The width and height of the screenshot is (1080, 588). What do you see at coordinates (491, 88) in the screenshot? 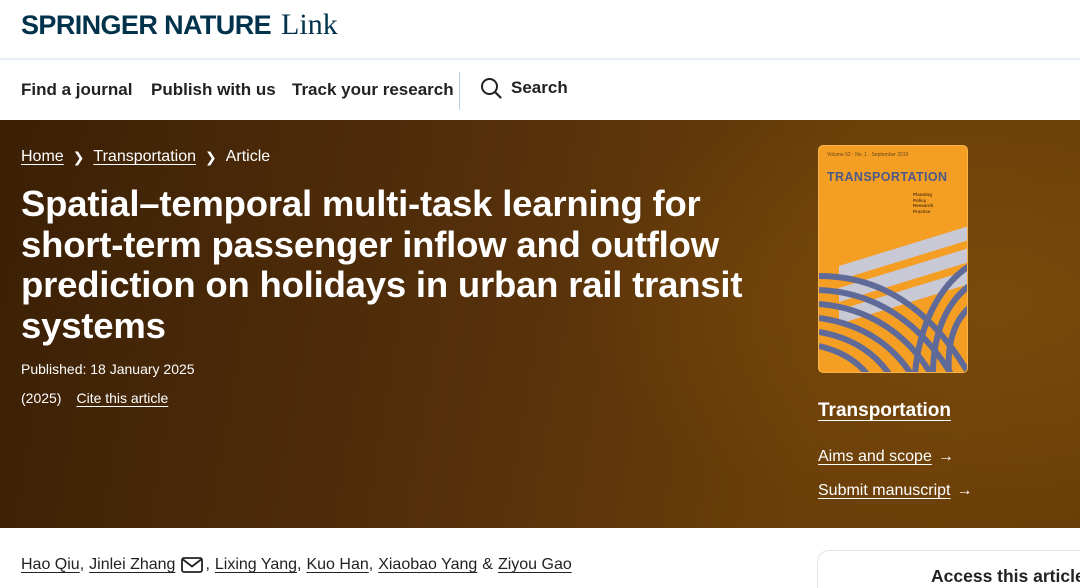
I see `search-icon` at bounding box center [491, 88].